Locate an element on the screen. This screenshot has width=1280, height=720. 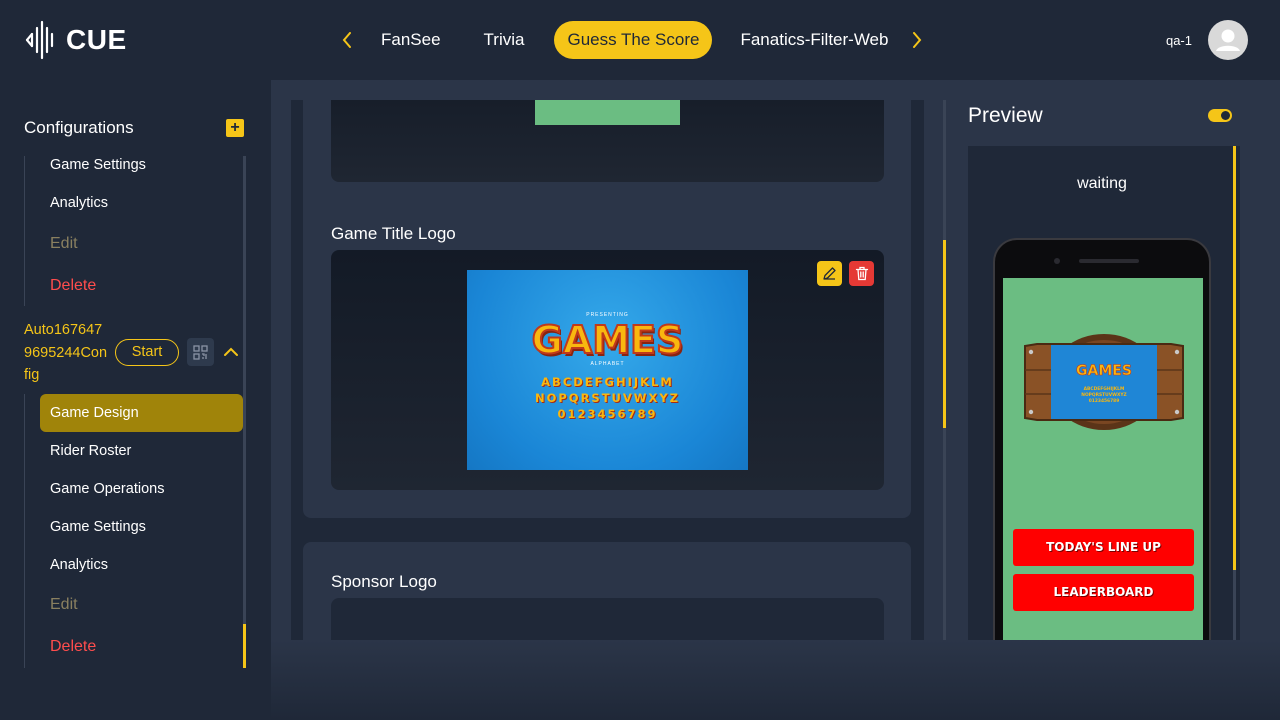
preview-scrollbar-thumb is located at coordinates (1234, 358).